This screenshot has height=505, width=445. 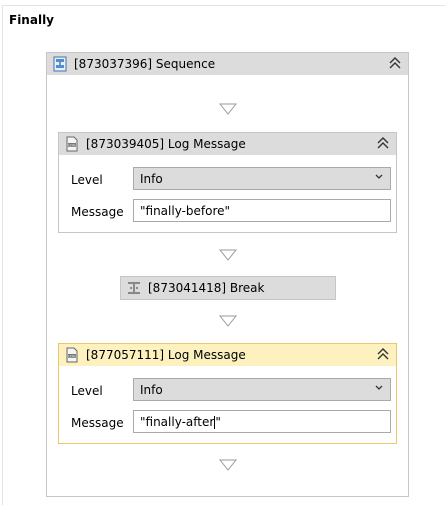 I want to click on sequence-icon, so click(x=60, y=64).